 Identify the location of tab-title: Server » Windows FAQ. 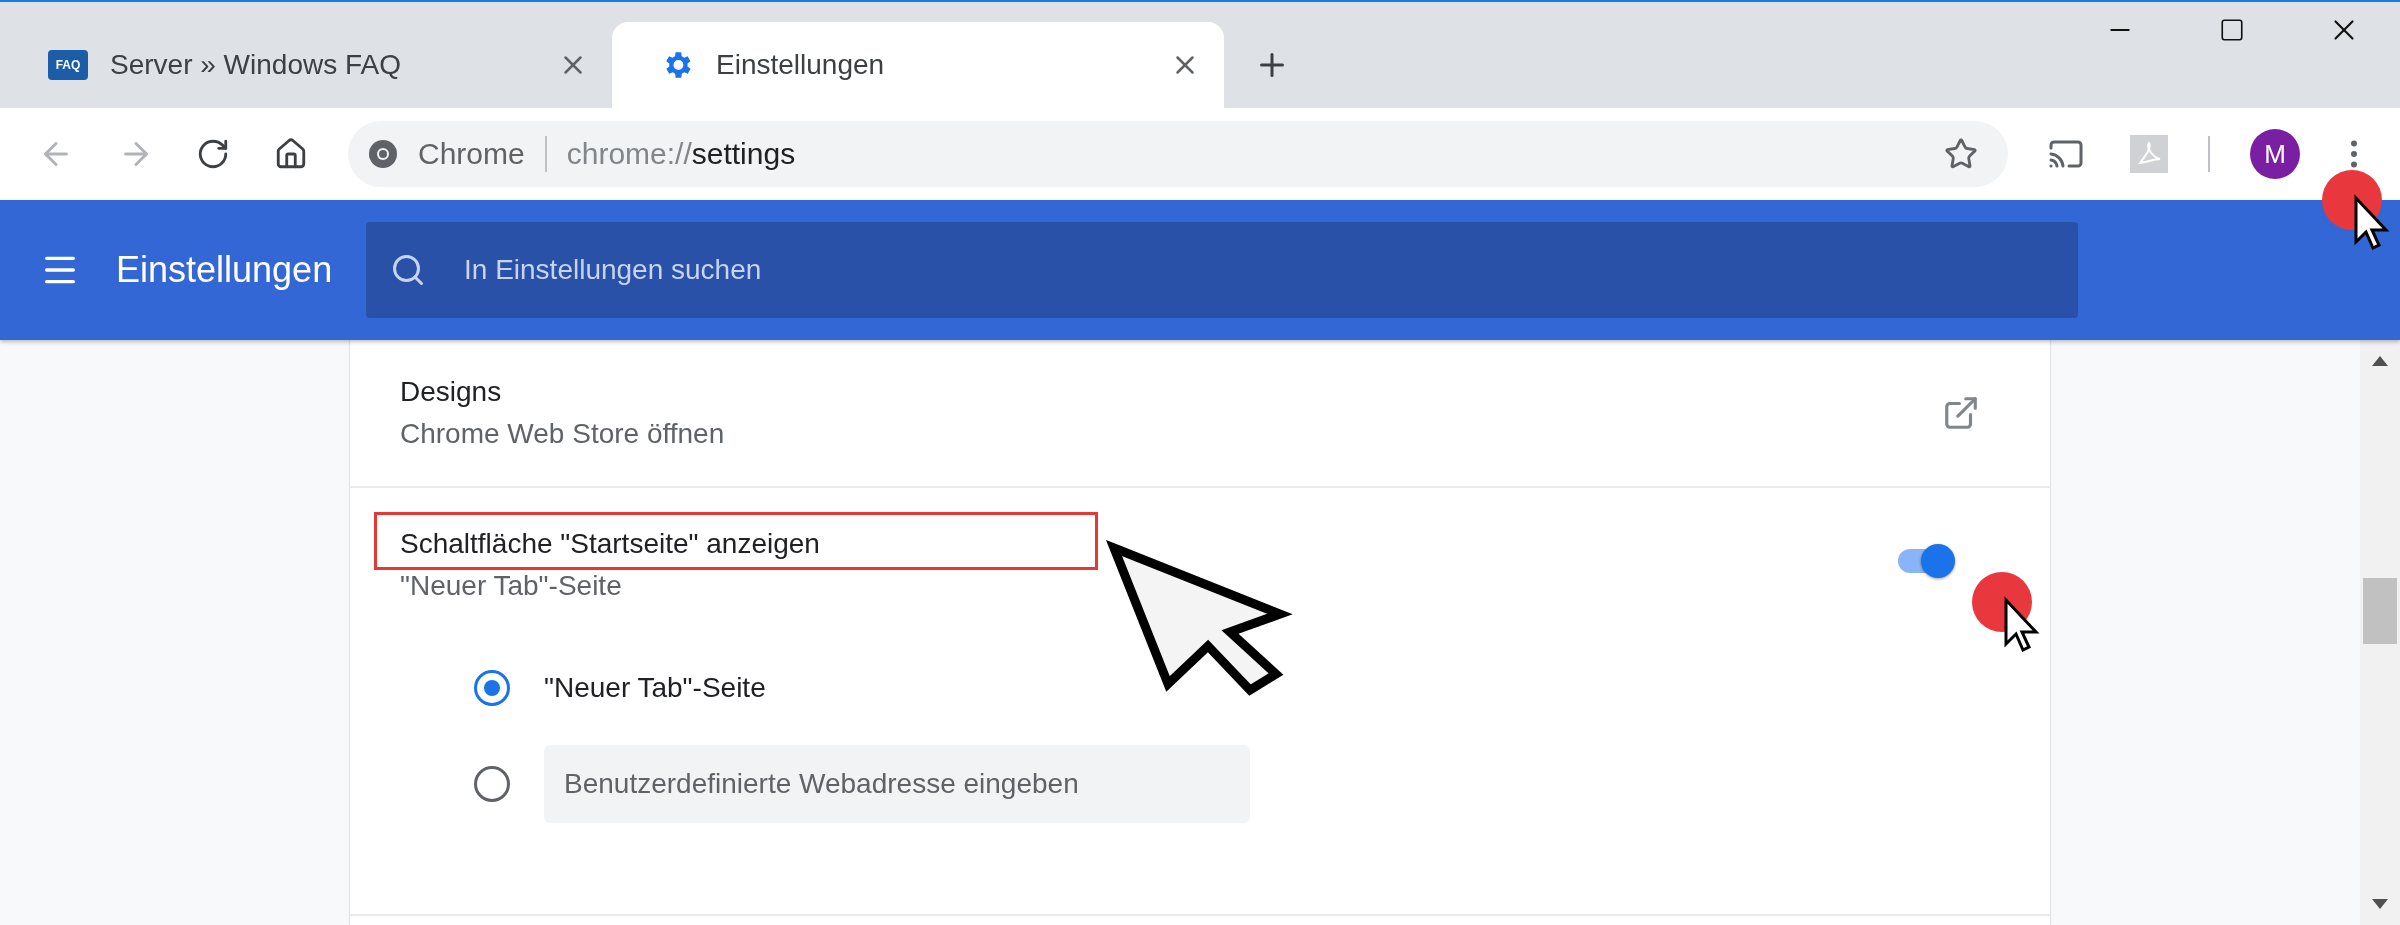
(256, 65).